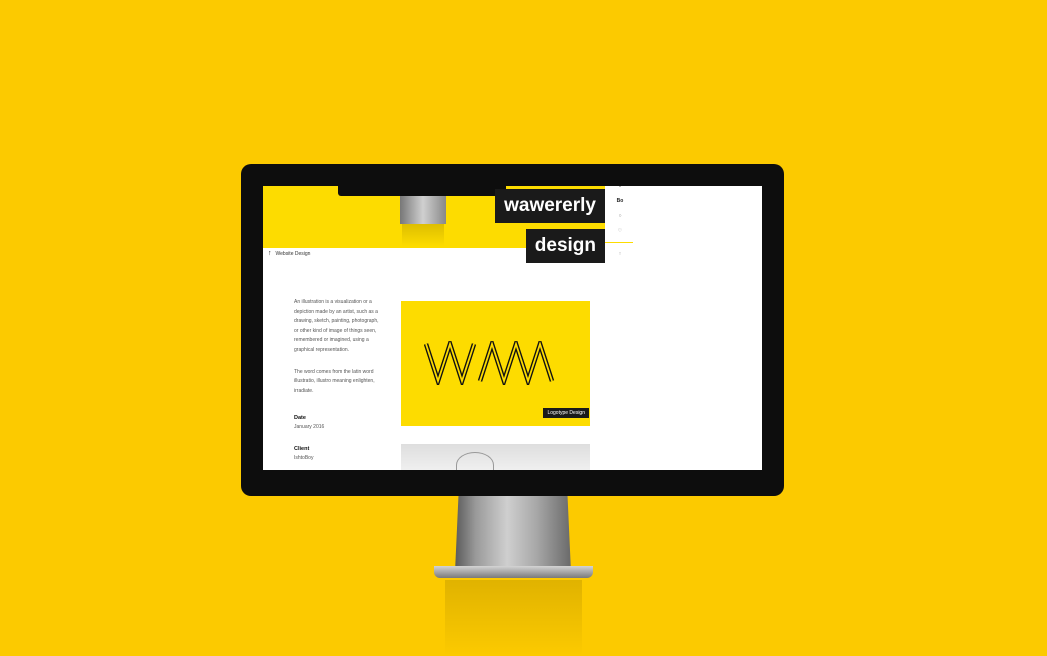 This screenshot has height=656, width=1047. Describe the element at coordinates (423, 210) in the screenshot. I see `hero-monitor-stand` at that location.